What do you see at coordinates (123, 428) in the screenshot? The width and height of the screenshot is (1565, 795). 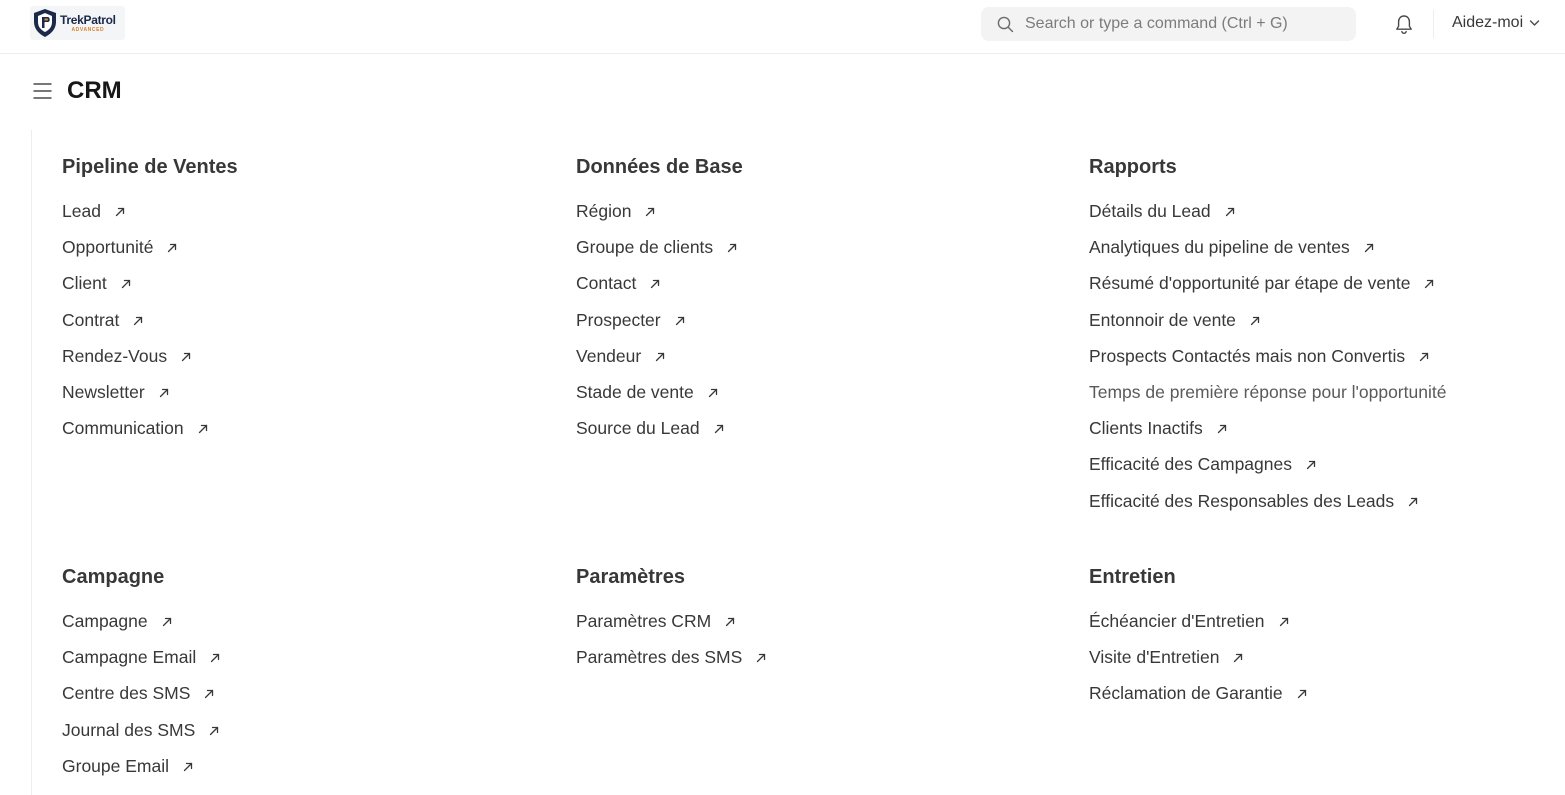 I see `link-label: Communication` at bounding box center [123, 428].